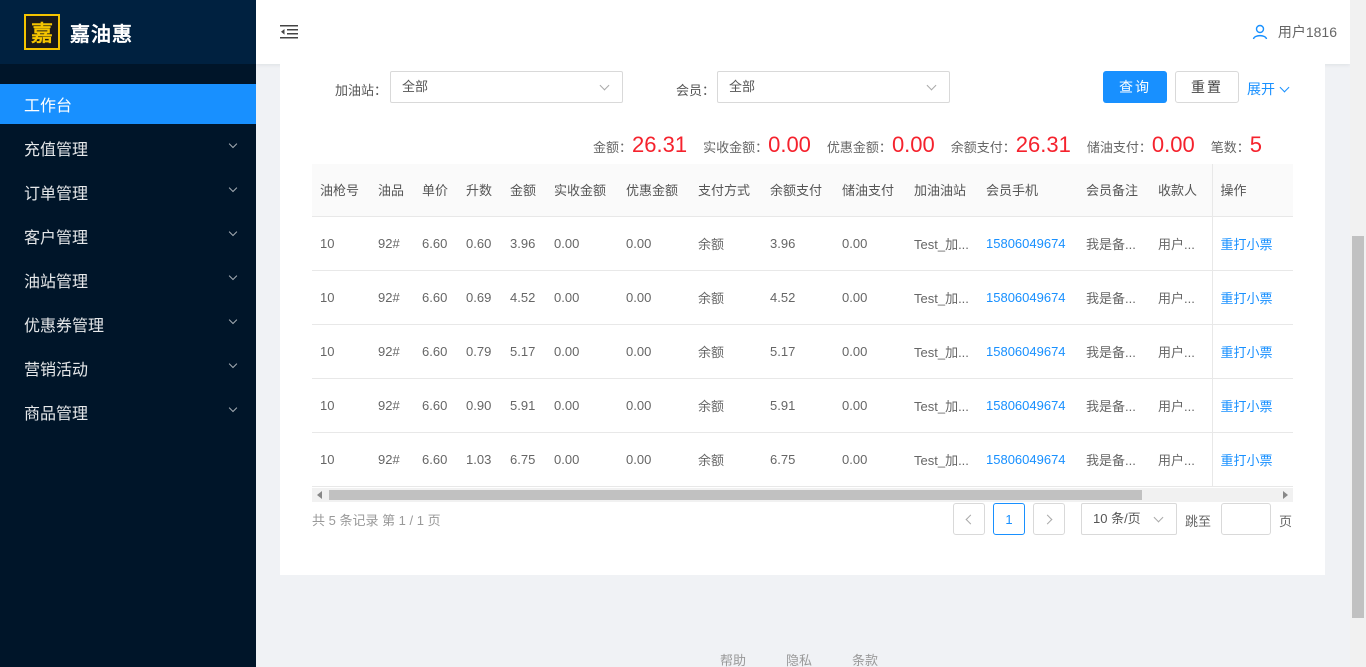 This screenshot has height=667, width=1366. I want to click on summary-amount-value: 26.31, so click(660, 144).